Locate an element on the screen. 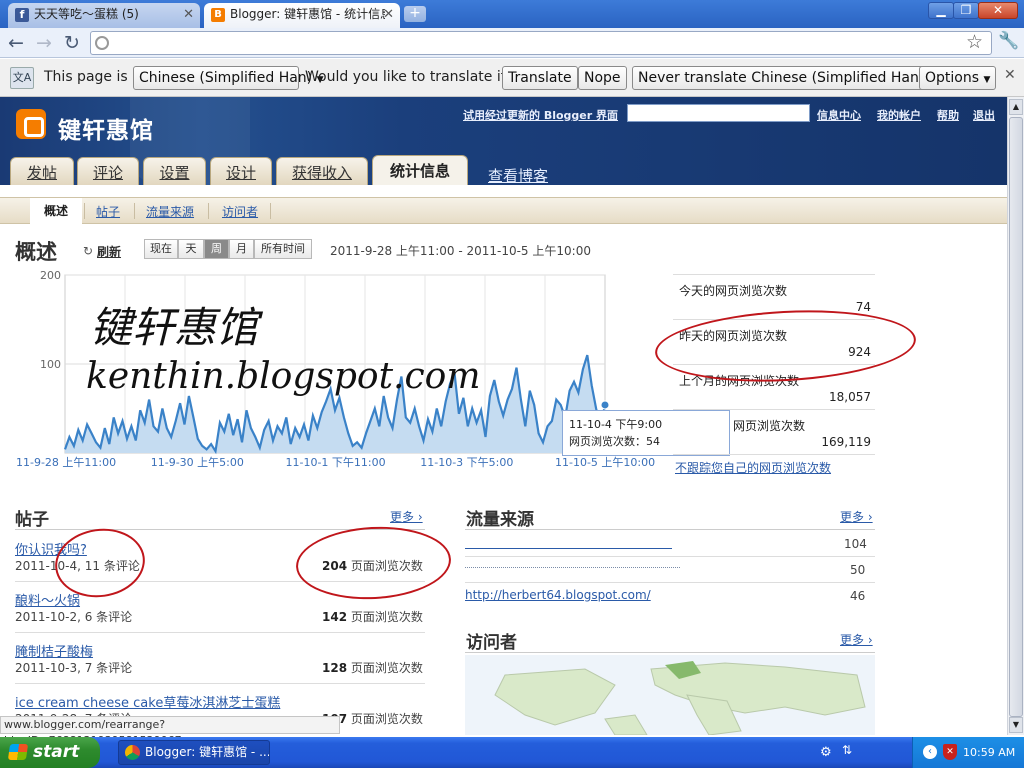  sign-out-link: 退出 is located at coordinates (984, 115).